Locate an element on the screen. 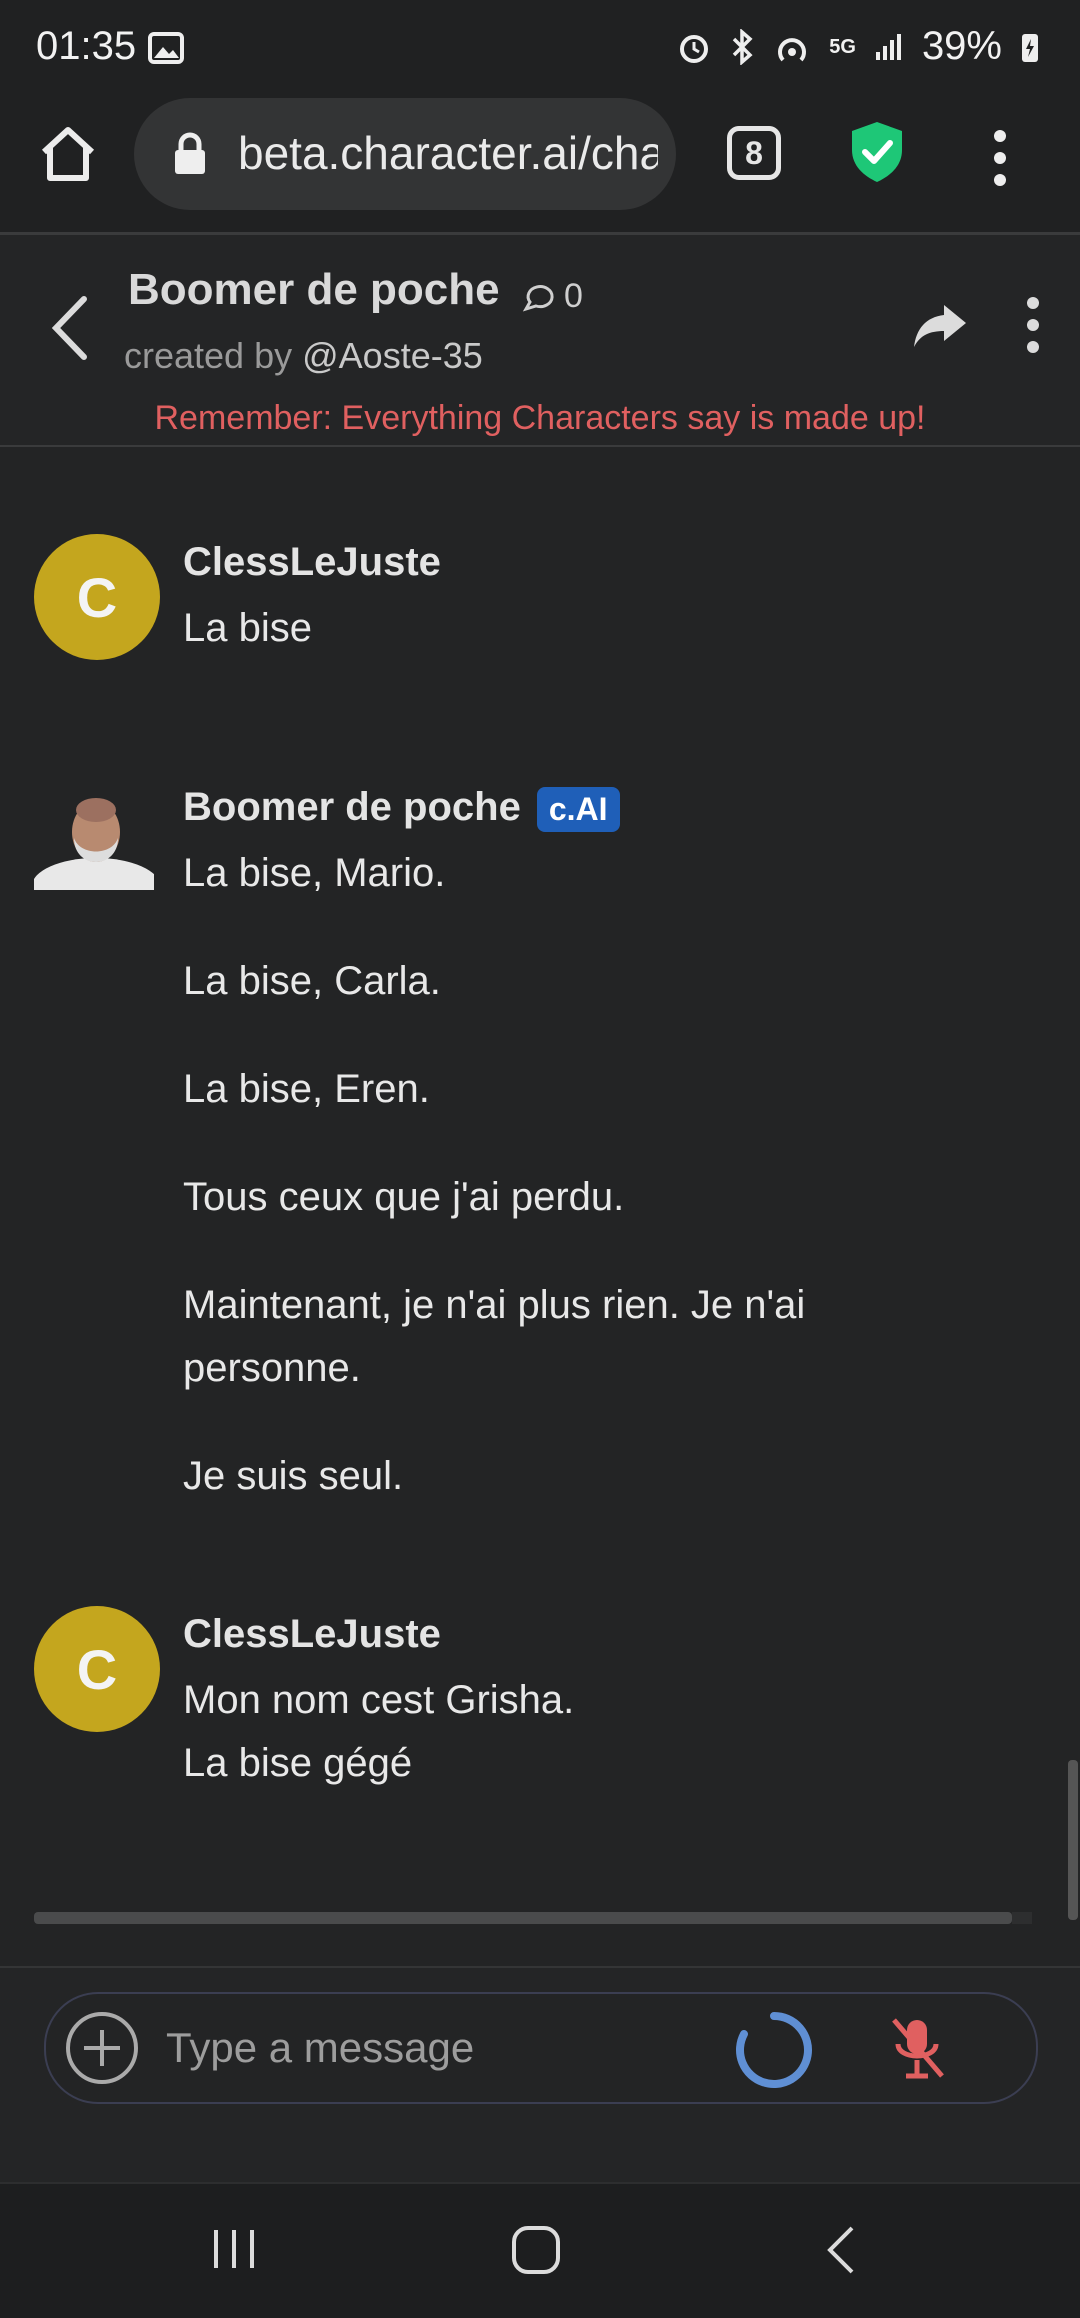  chat-count: 0 is located at coordinates (552, 296).